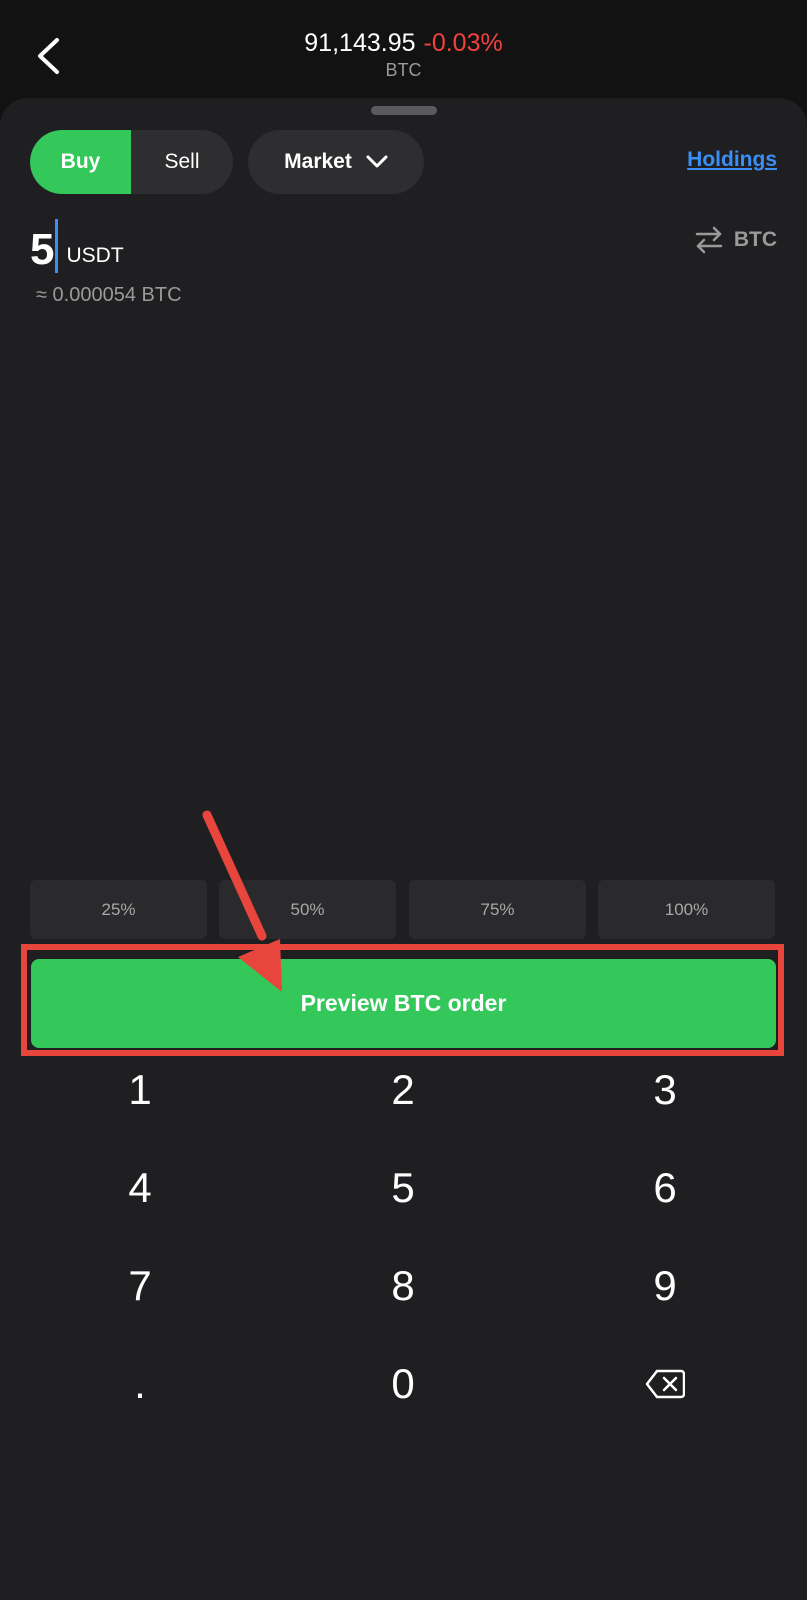 This screenshot has height=1600, width=807. What do you see at coordinates (140, 1384) in the screenshot?
I see `keypad-key-decimal: .` at bounding box center [140, 1384].